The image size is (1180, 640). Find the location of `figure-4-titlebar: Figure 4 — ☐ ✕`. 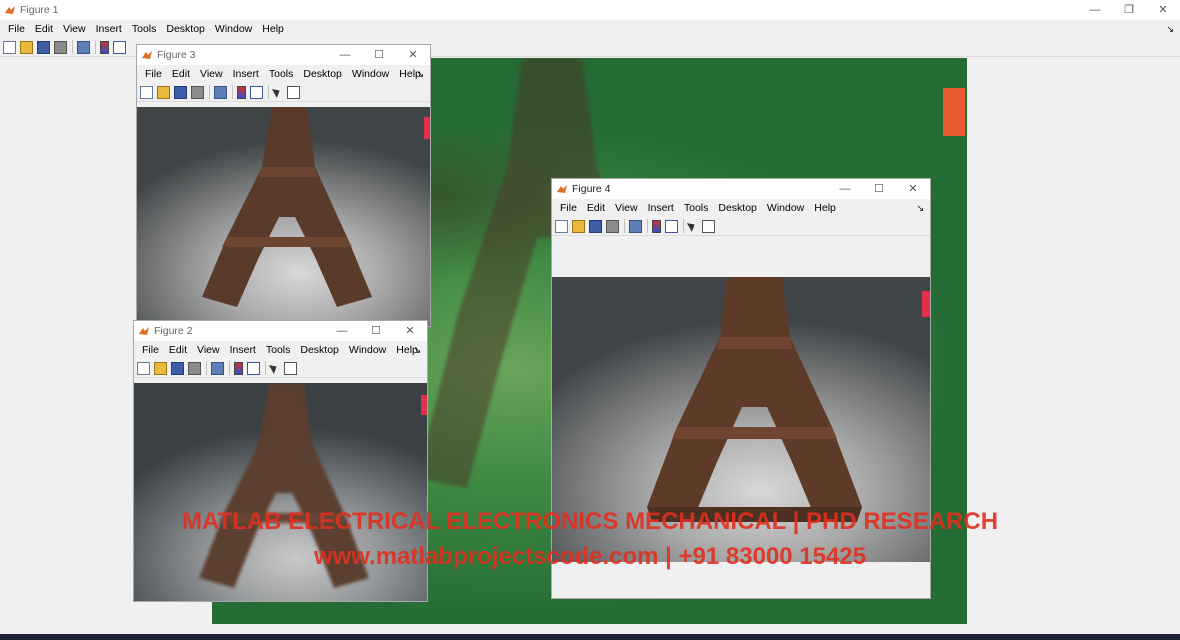

figure-4-titlebar: Figure 4 — ☐ ✕ is located at coordinates (741, 189).